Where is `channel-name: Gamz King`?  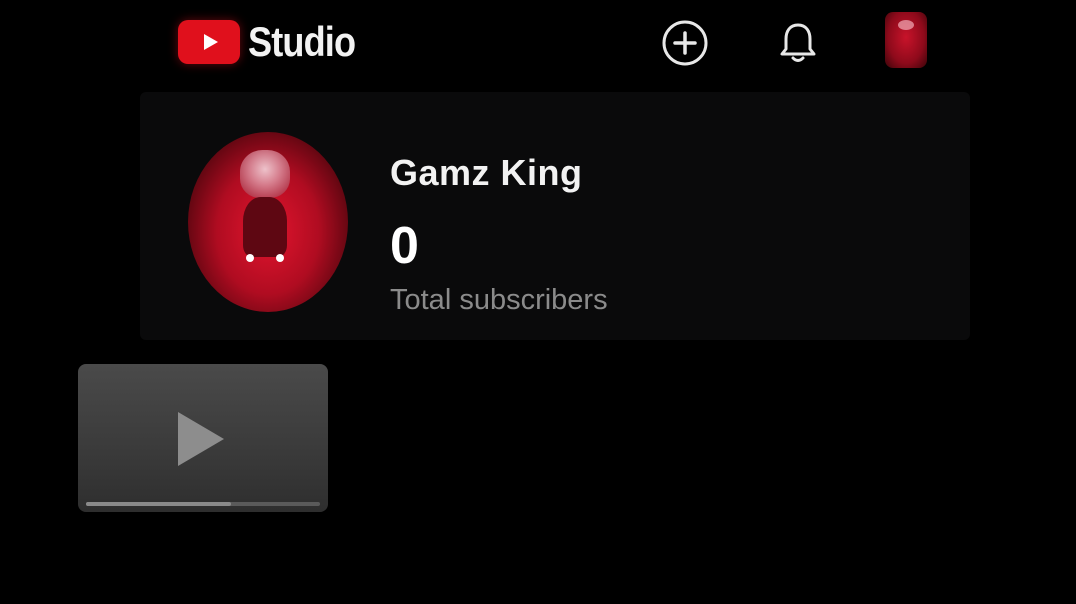 channel-name: Gamz King is located at coordinates (486, 172).